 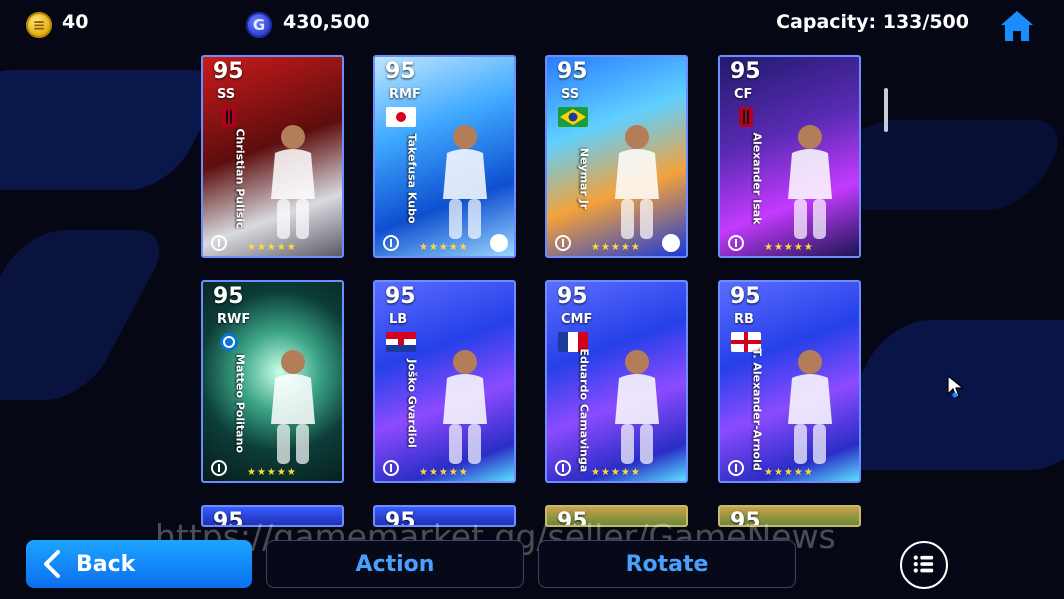 I want to click on card-player-name: Takefusa Kubo, so click(x=412, y=178).